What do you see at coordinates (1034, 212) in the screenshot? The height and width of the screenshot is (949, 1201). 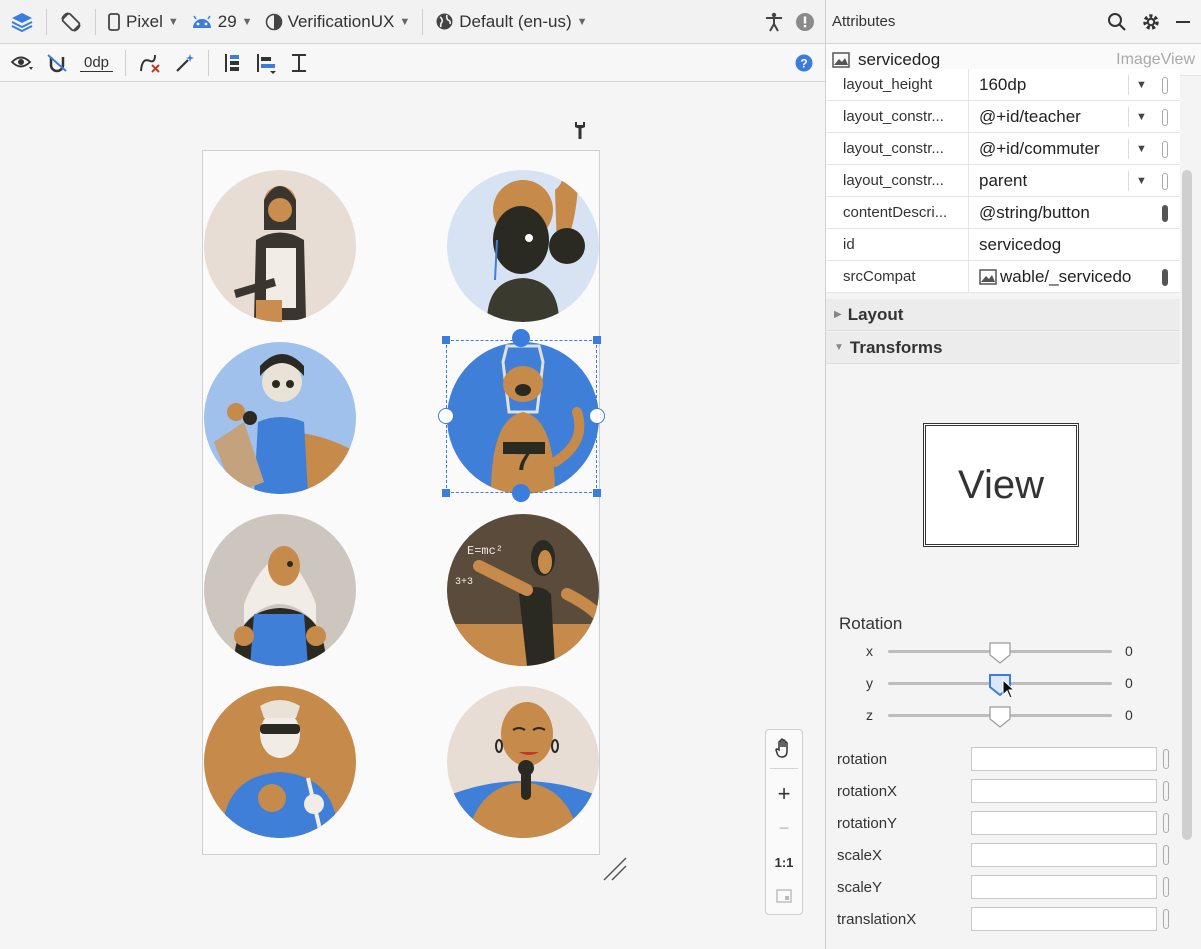 I see `attribute-value: @string/button` at bounding box center [1034, 212].